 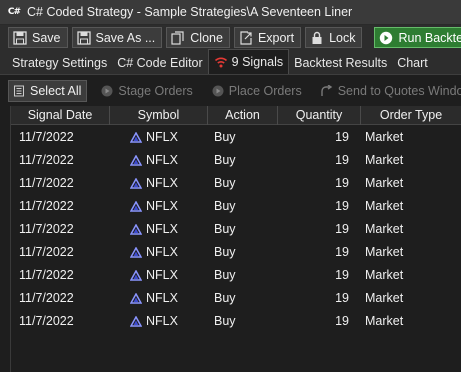 What do you see at coordinates (14, 12) in the screenshot?
I see `app-icon: C#` at bounding box center [14, 12].